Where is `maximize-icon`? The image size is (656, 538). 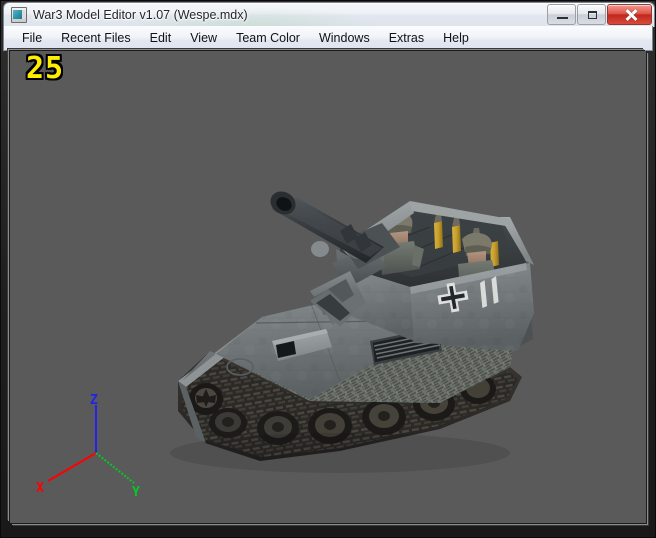 maximize-icon is located at coordinates (591, 14).